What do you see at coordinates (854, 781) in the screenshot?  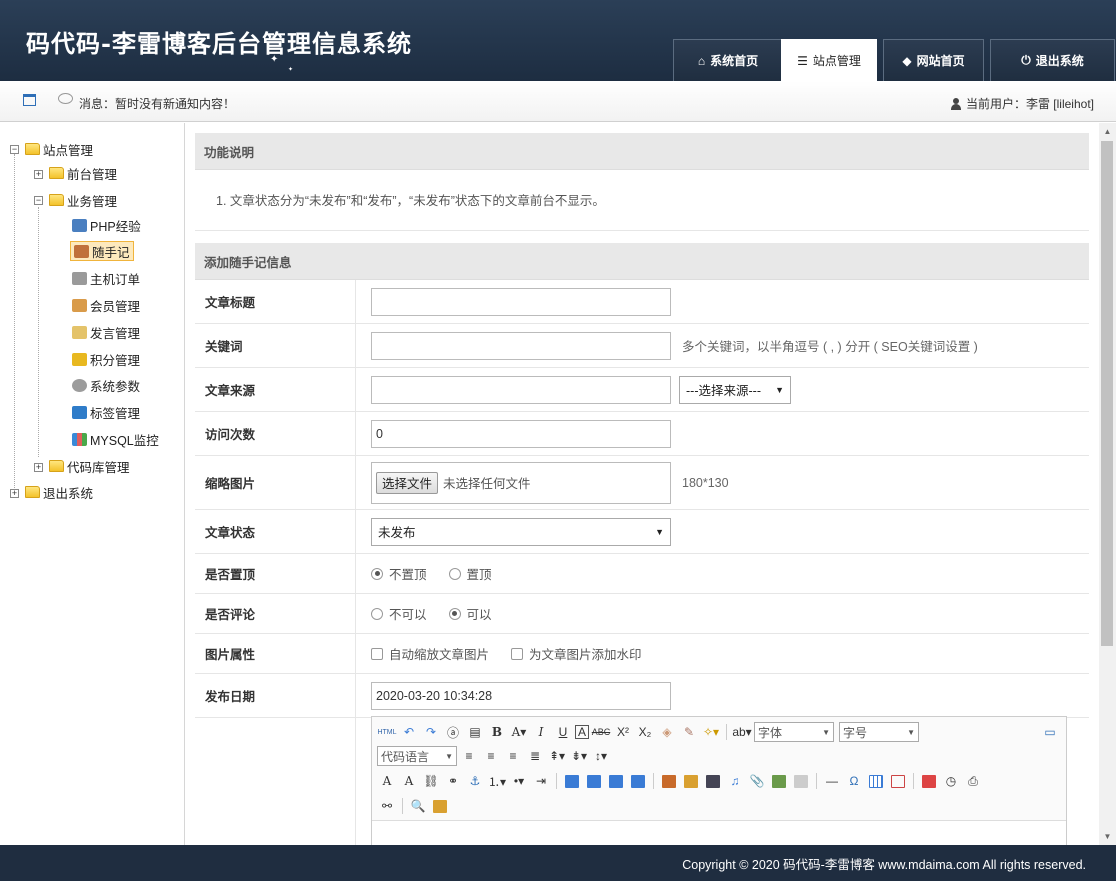 I see `special-char-icon: Ω` at bounding box center [854, 781].